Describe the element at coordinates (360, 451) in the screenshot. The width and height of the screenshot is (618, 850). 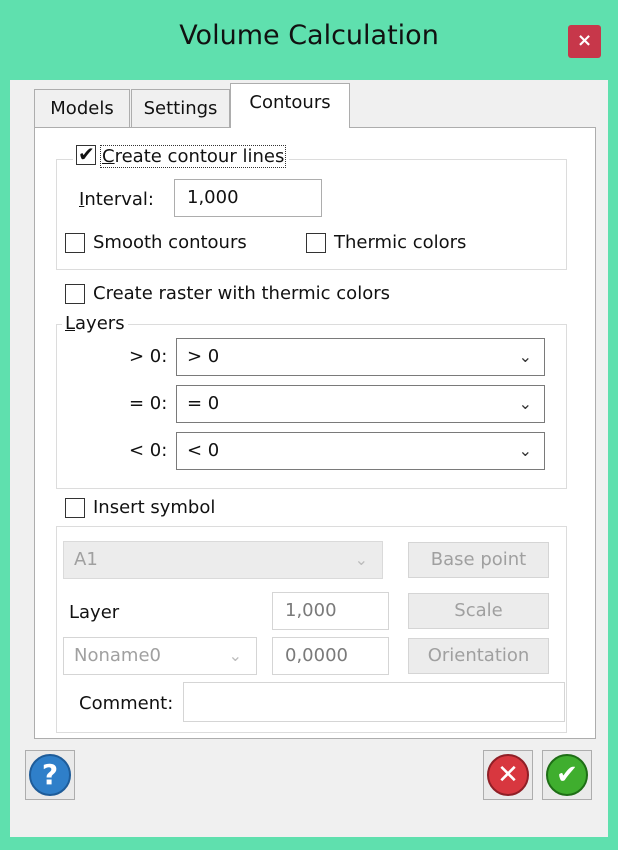
I see `layer-negative-select: < 0 ⌄` at that location.